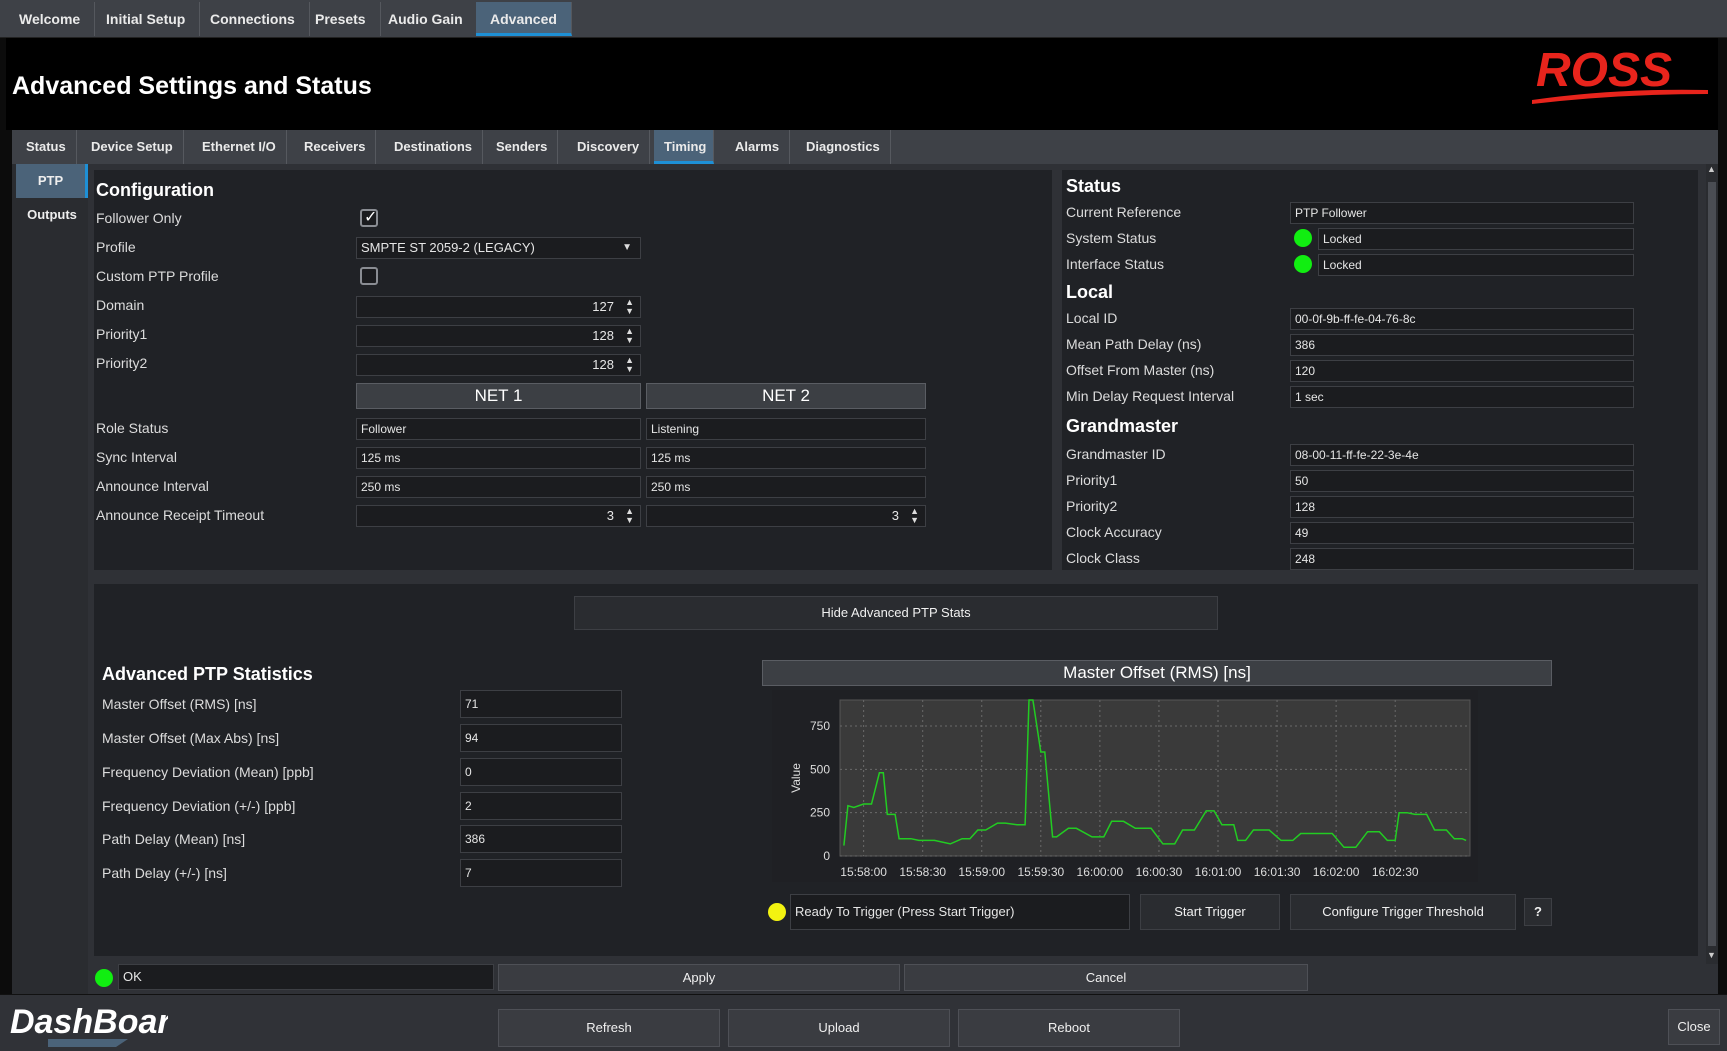 The height and width of the screenshot is (1051, 1727). Describe the element at coordinates (862, 84) in the screenshot. I see `title-bar: Advanced Settings and Status ROSS` at that location.